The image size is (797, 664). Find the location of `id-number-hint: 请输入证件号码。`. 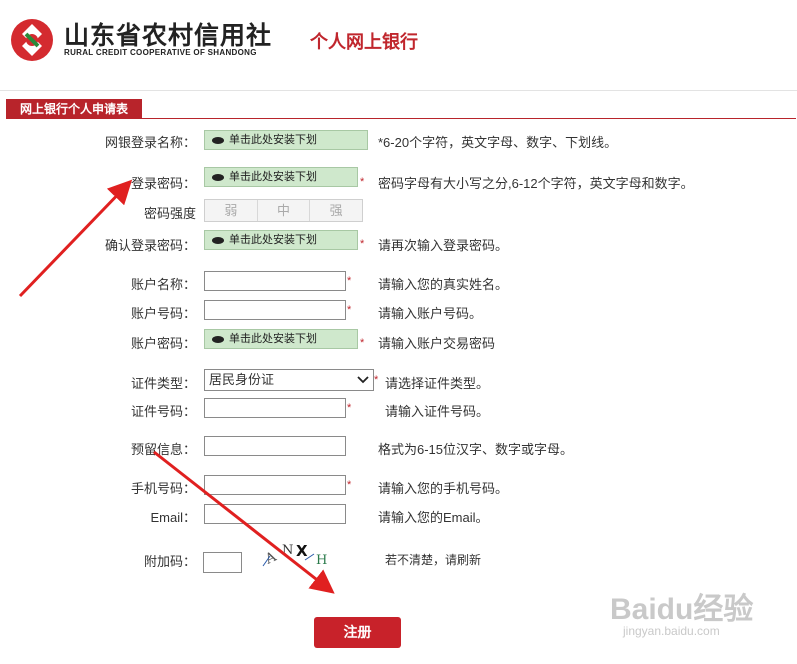

id-number-hint: 请输入证件号码。 is located at coordinates (437, 411).